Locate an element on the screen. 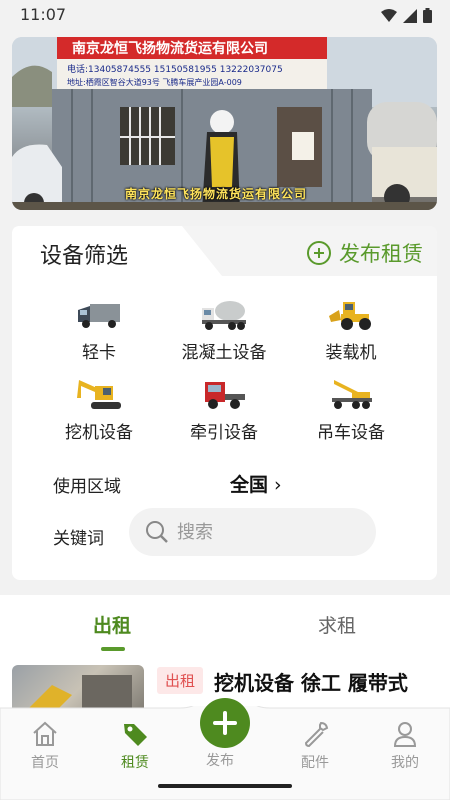 The height and width of the screenshot is (800, 450). nav-label: 发布 is located at coordinates (220, 761).